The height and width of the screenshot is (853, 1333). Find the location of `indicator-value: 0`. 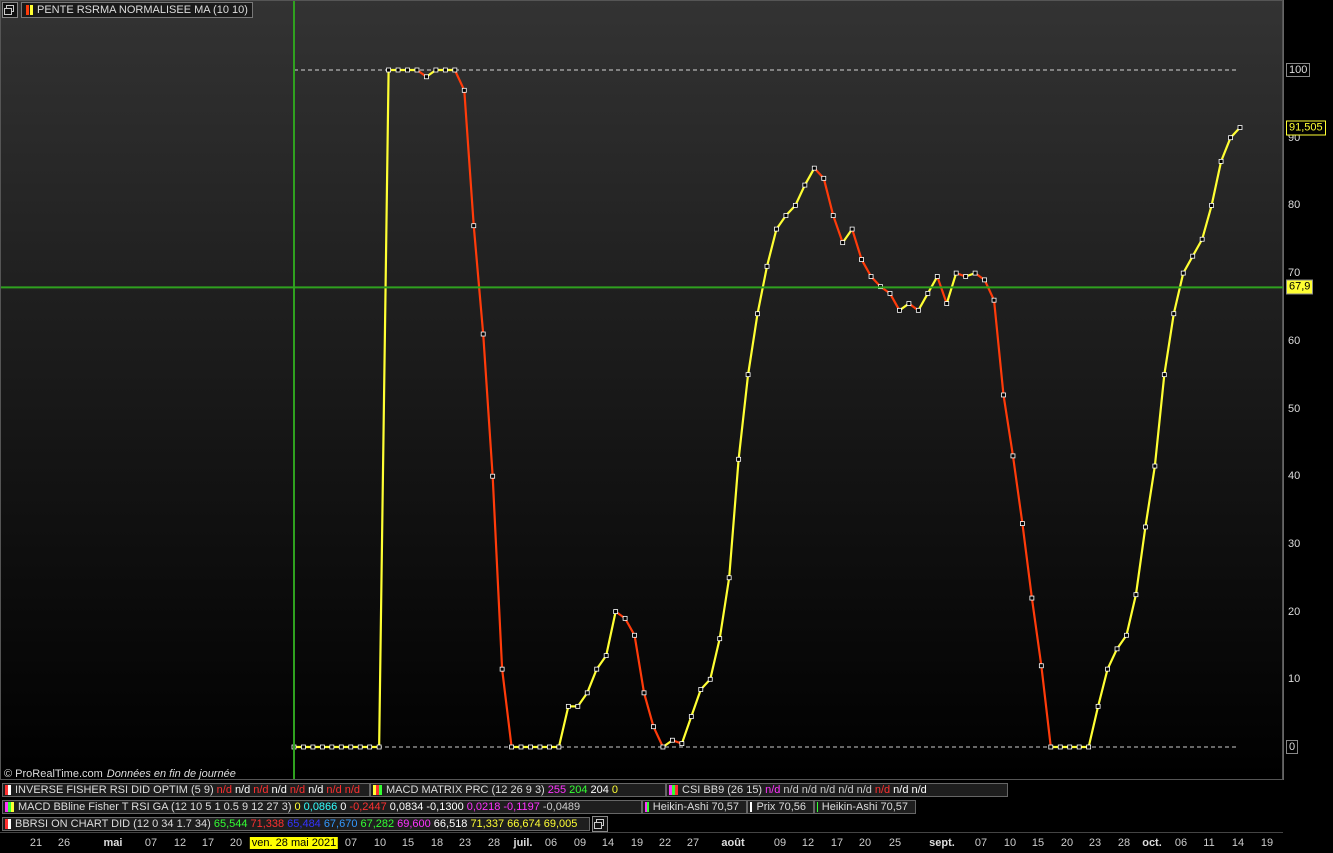

indicator-value: 0 is located at coordinates (343, 807).